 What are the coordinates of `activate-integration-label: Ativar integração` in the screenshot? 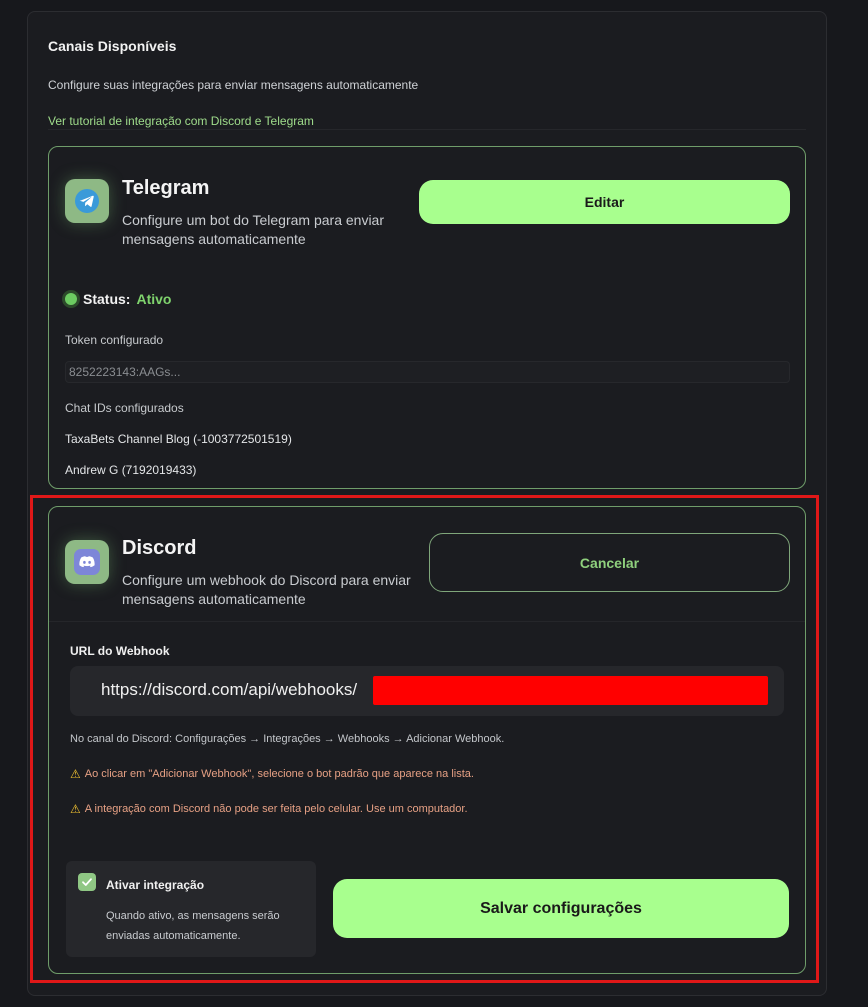 It's located at (155, 885).